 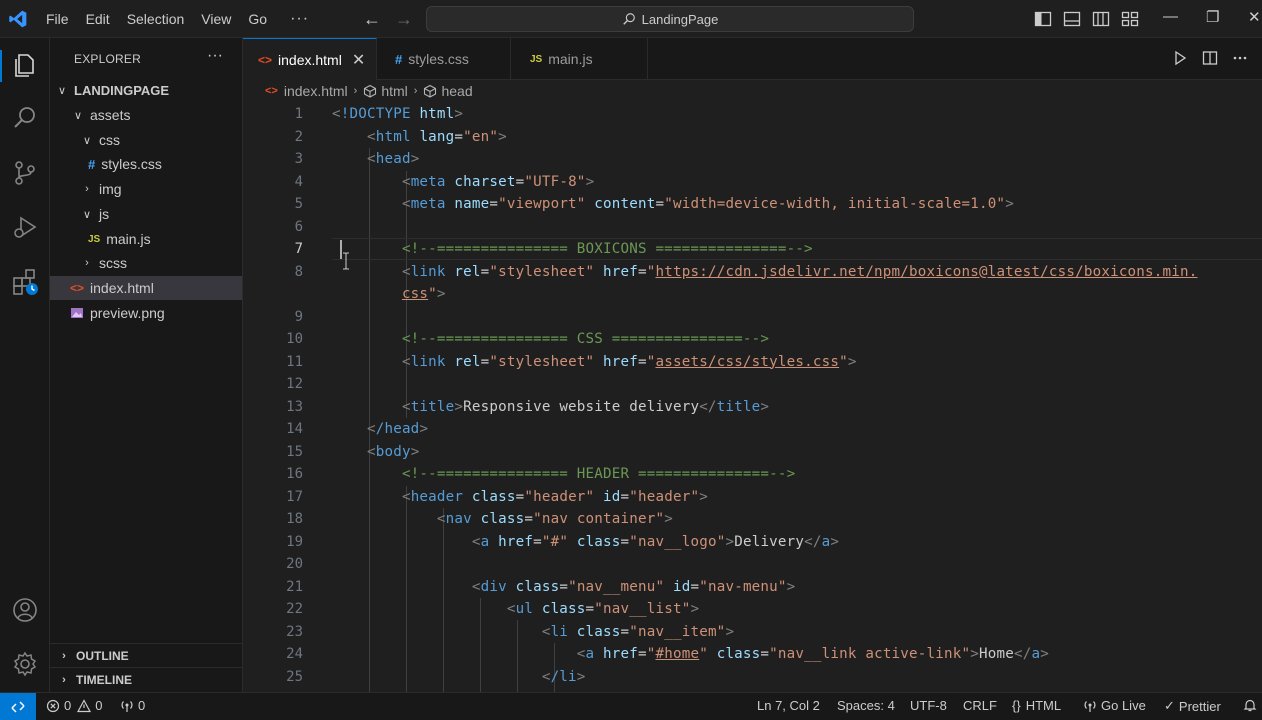 What do you see at coordinates (748, 362) in the screenshot?
I see `link-token: assets/css/styles.css` at bounding box center [748, 362].